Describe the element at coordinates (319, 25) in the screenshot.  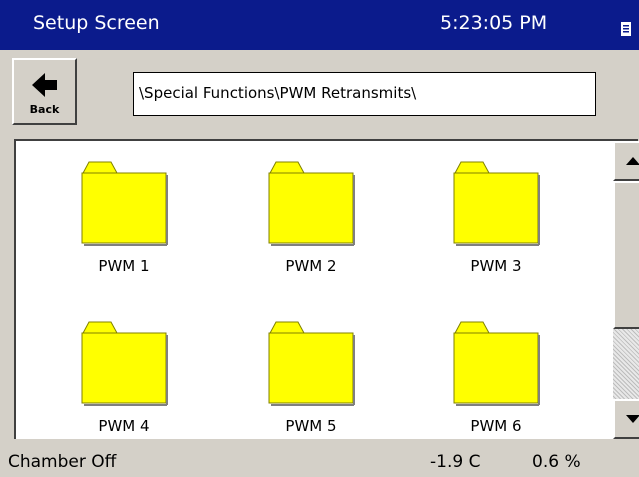
I see `title-bar: Setup Screen 5:23:05 PM` at that location.